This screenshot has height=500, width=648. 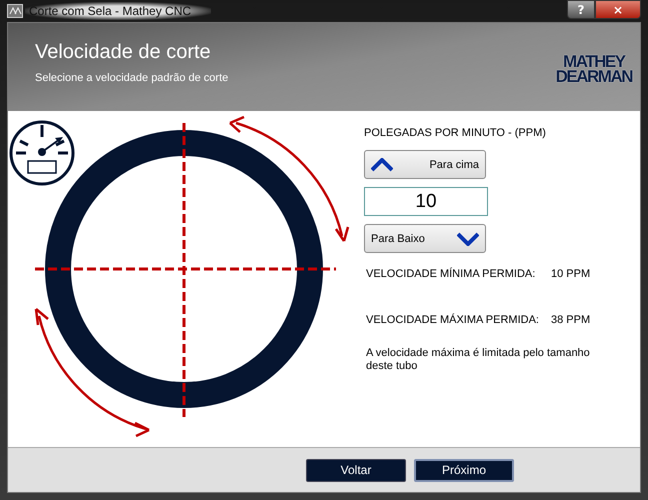 What do you see at coordinates (468, 239) in the screenshot?
I see `chevron-down-icon` at bounding box center [468, 239].